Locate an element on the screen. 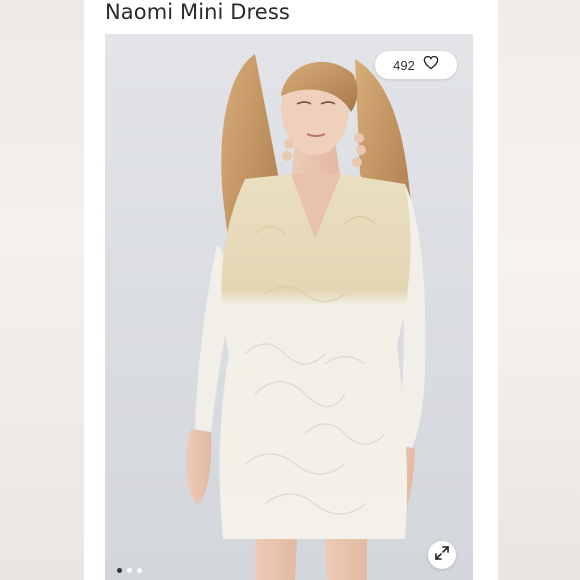 This screenshot has height=580, width=580. expand-image-button is located at coordinates (442, 555).